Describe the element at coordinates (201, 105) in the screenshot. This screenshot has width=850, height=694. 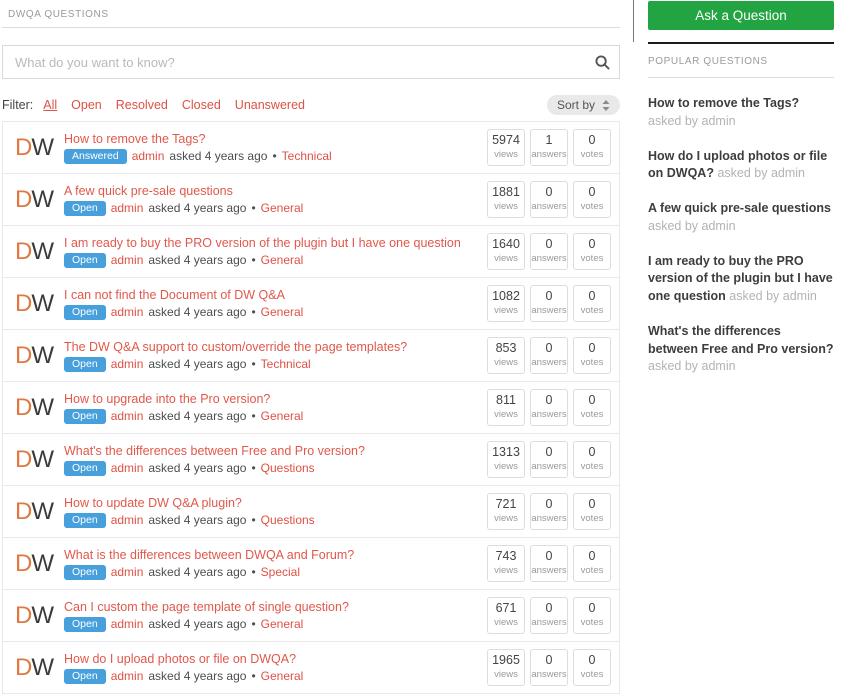
I see `filter-option: Closed` at that location.